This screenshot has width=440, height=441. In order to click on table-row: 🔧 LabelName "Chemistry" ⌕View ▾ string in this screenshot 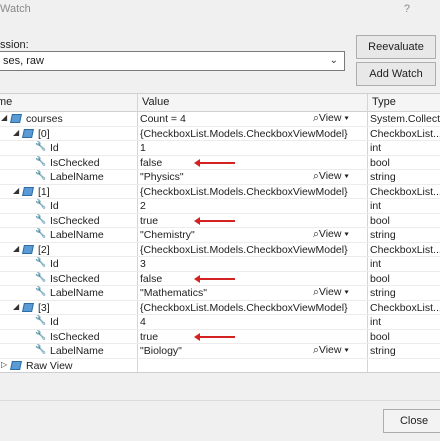, I will do `click(220, 235)`.